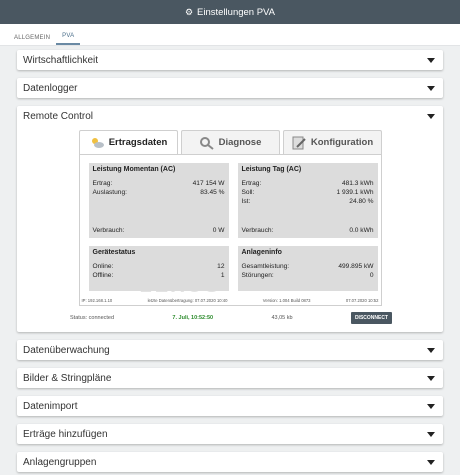  Describe the element at coordinates (271, 169) in the screenshot. I see `box-title: Leistung Tag (AC)` at that location.